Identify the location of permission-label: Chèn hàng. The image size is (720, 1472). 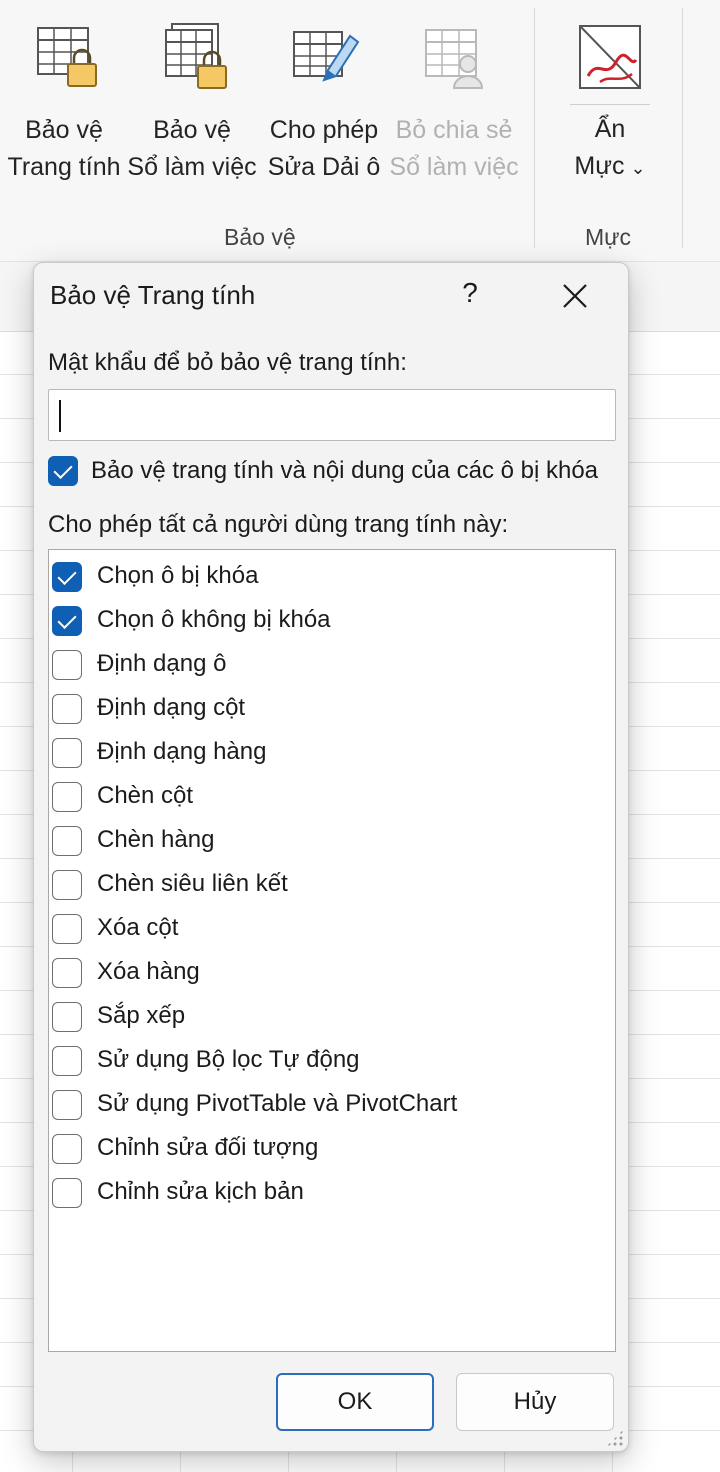
(156, 839).